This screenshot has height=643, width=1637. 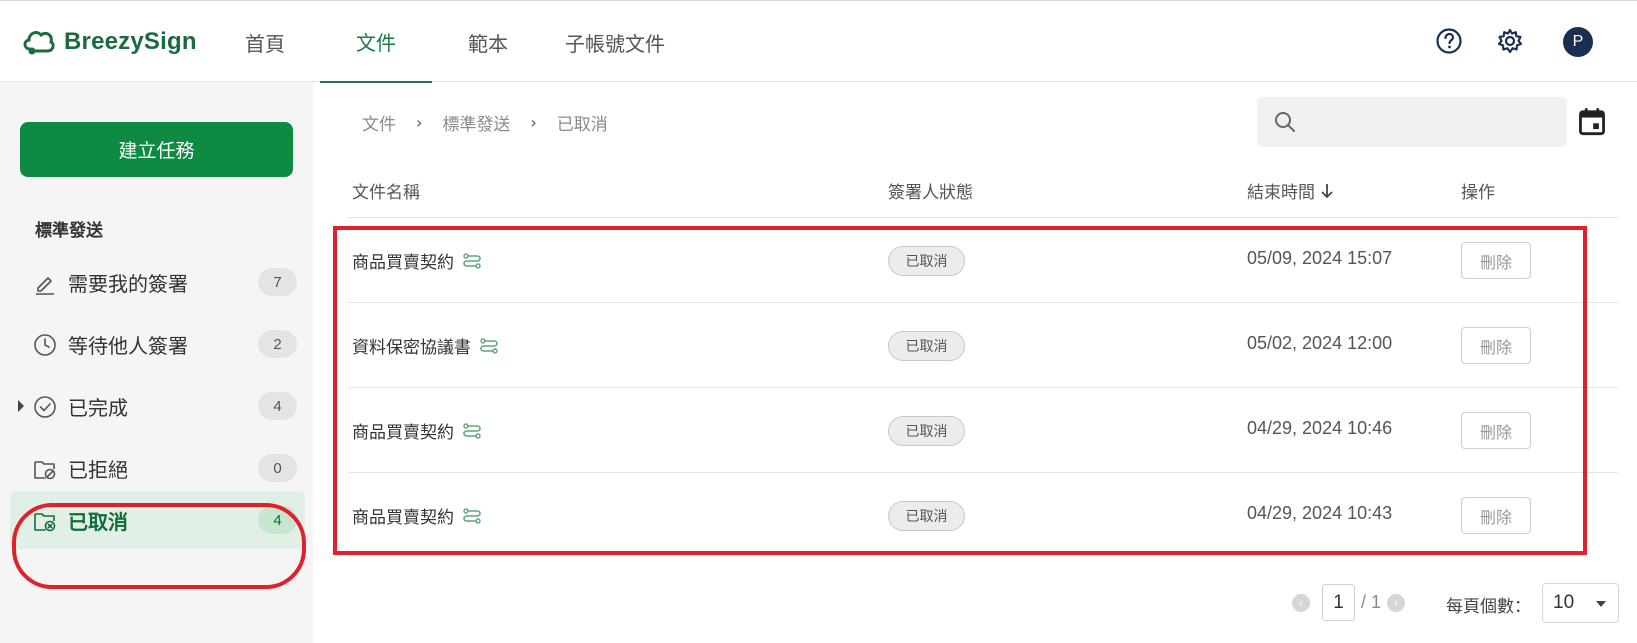 I want to click on calendar-icon, so click(x=1592, y=121).